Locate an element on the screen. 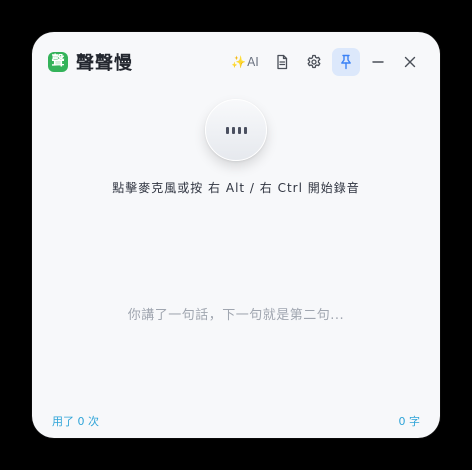 The height and width of the screenshot is (470, 472). settings-button is located at coordinates (314, 62).